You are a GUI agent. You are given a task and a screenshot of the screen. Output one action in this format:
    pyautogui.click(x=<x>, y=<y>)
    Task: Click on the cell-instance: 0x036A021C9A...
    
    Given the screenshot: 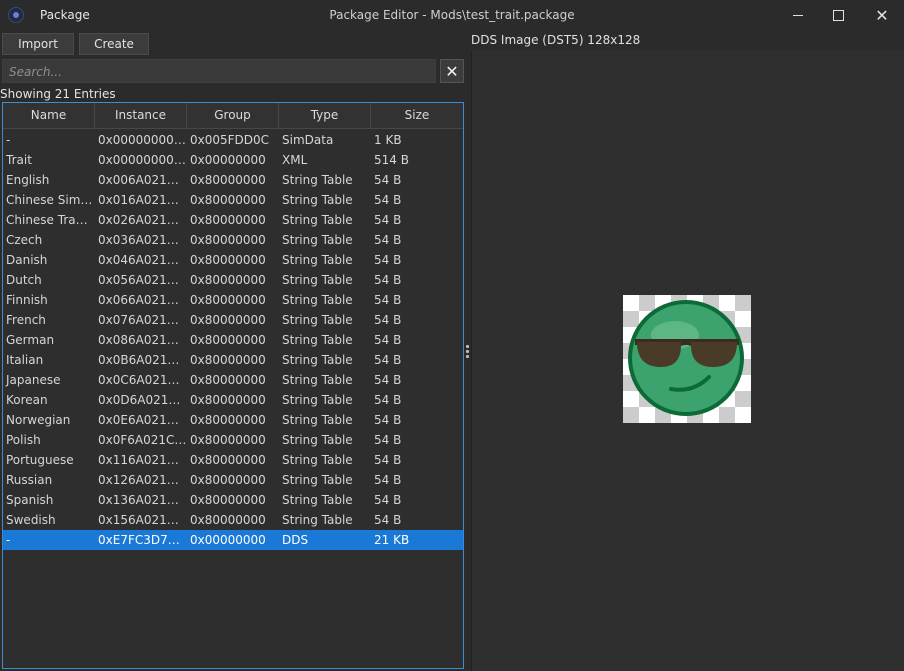 What is the action you would take?
    pyautogui.click(x=142, y=240)
    